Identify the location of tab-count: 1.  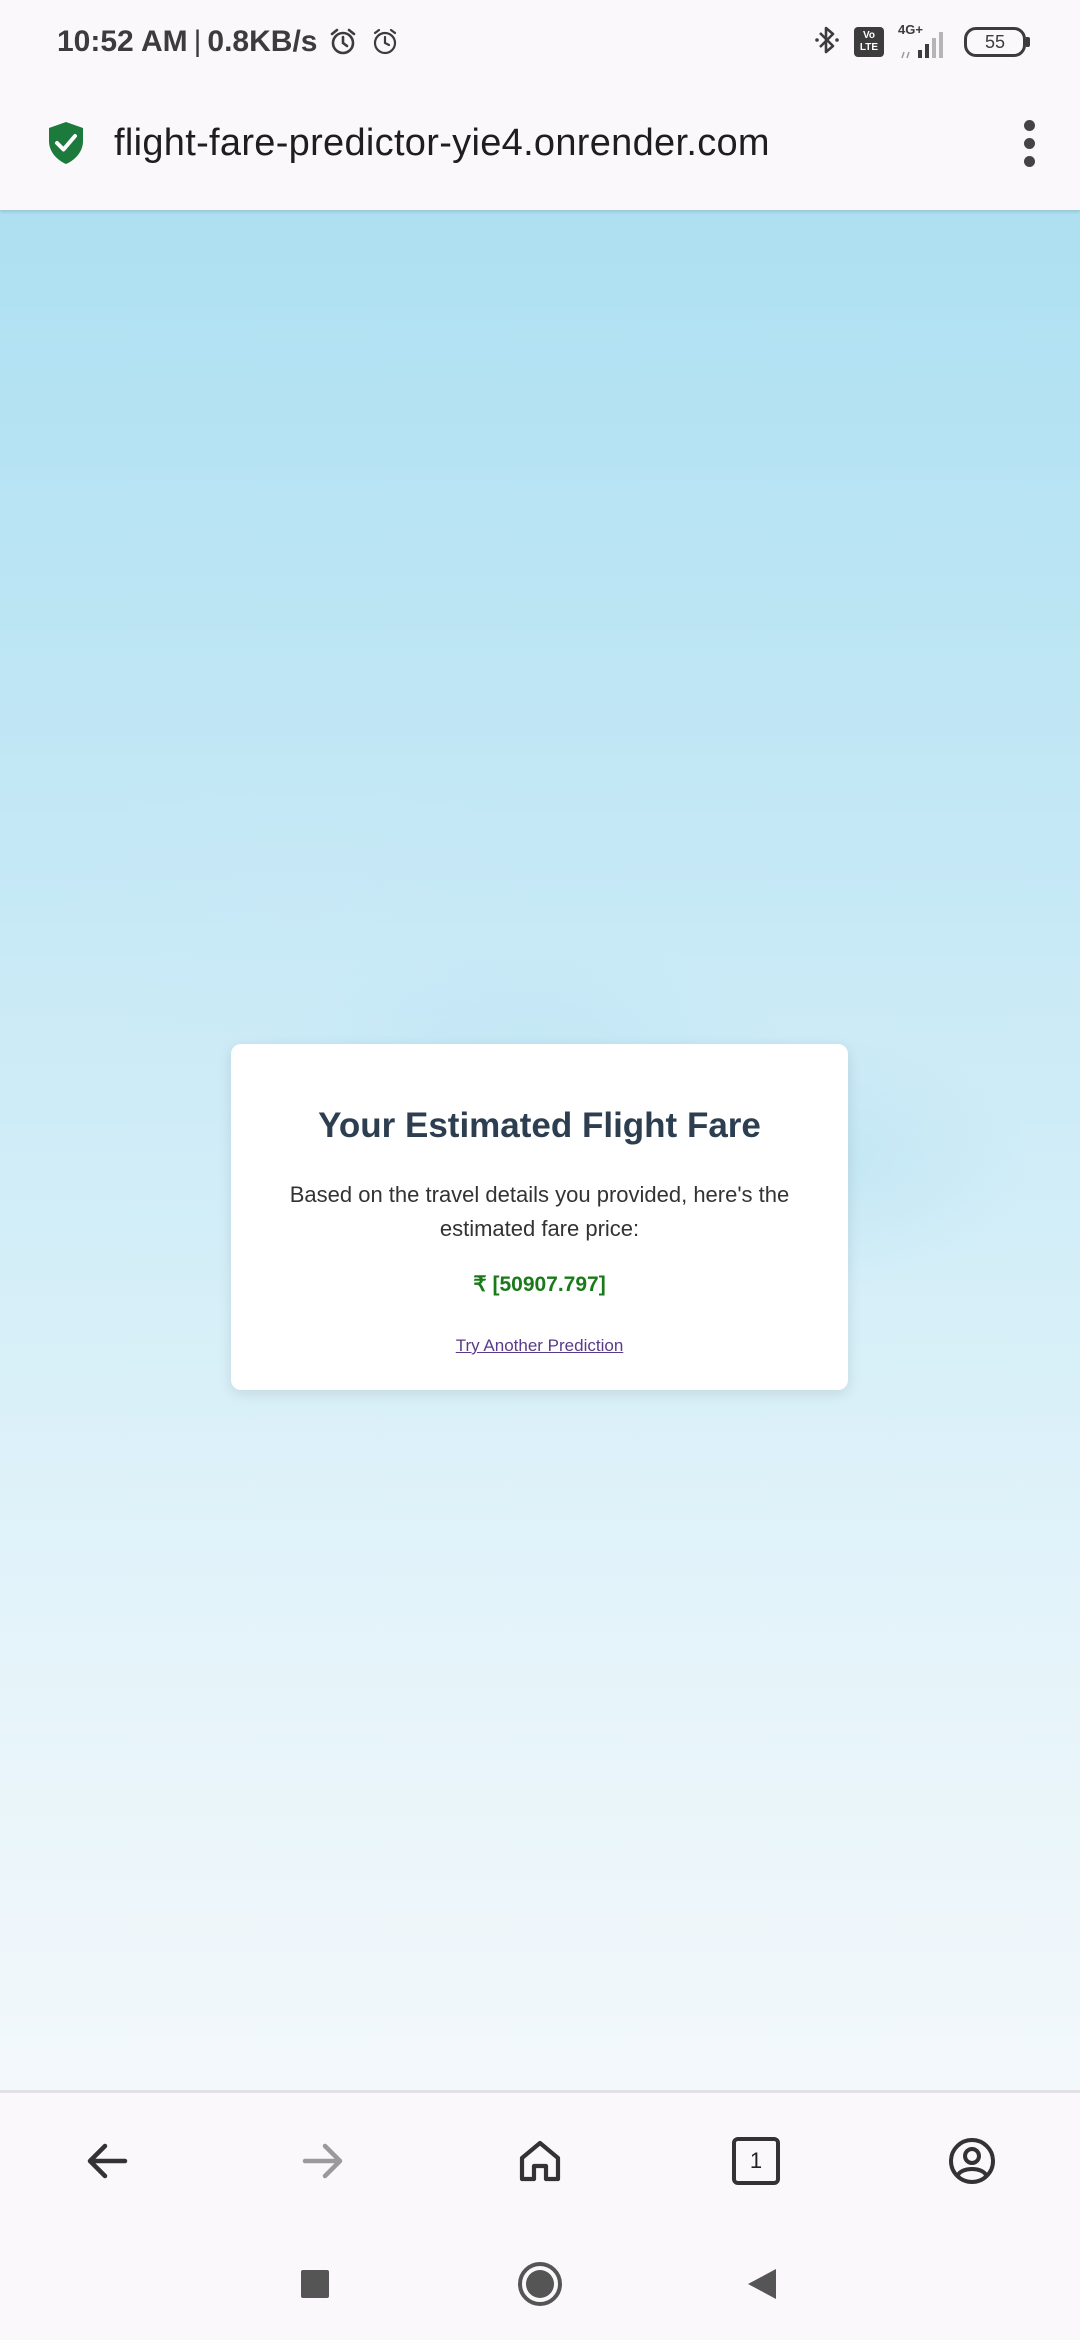
(756, 2161).